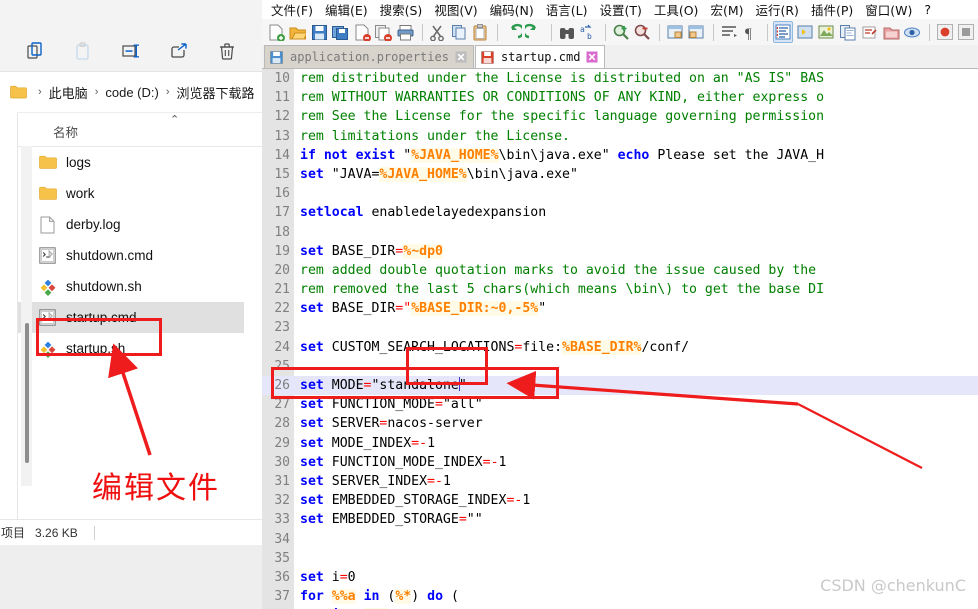  I want to click on column-header-name: 名称, so click(65, 131).